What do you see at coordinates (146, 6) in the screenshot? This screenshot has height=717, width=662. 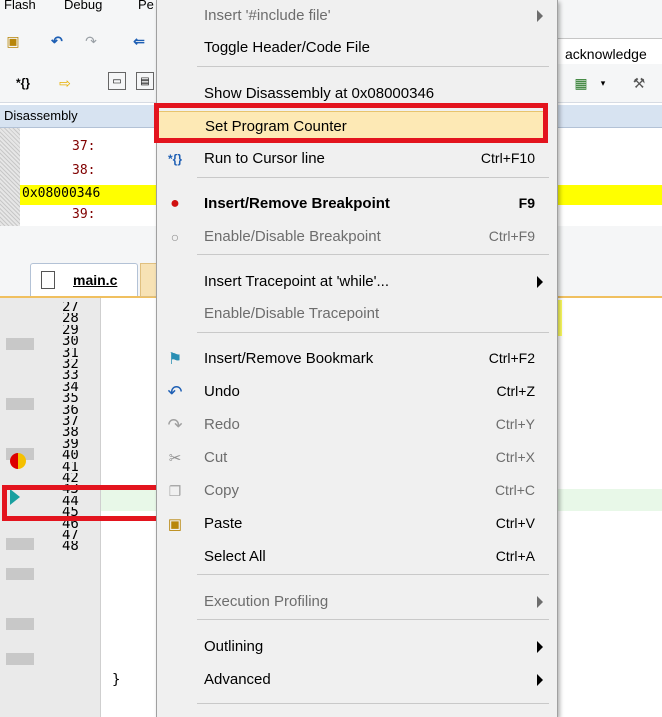 I see `menu-peripherals: Pe` at bounding box center [146, 6].